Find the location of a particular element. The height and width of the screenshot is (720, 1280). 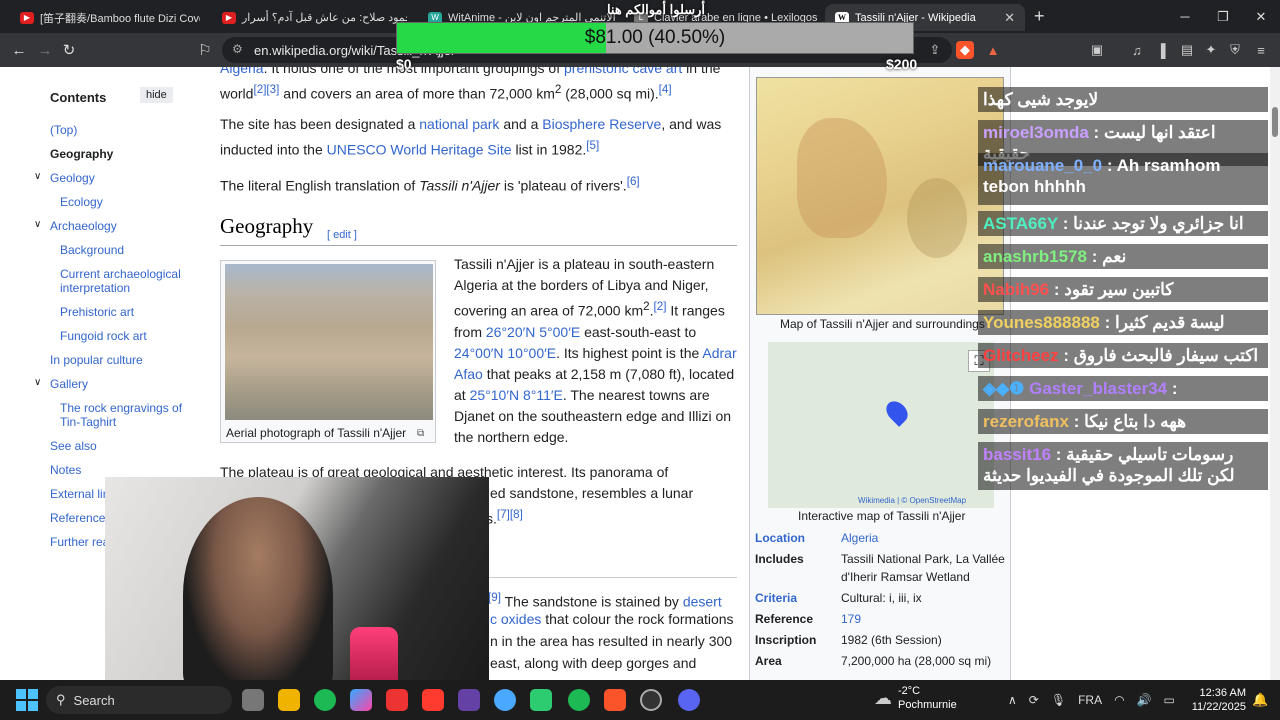

close-tab-icon: ✕ is located at coordinates (1009, 18).